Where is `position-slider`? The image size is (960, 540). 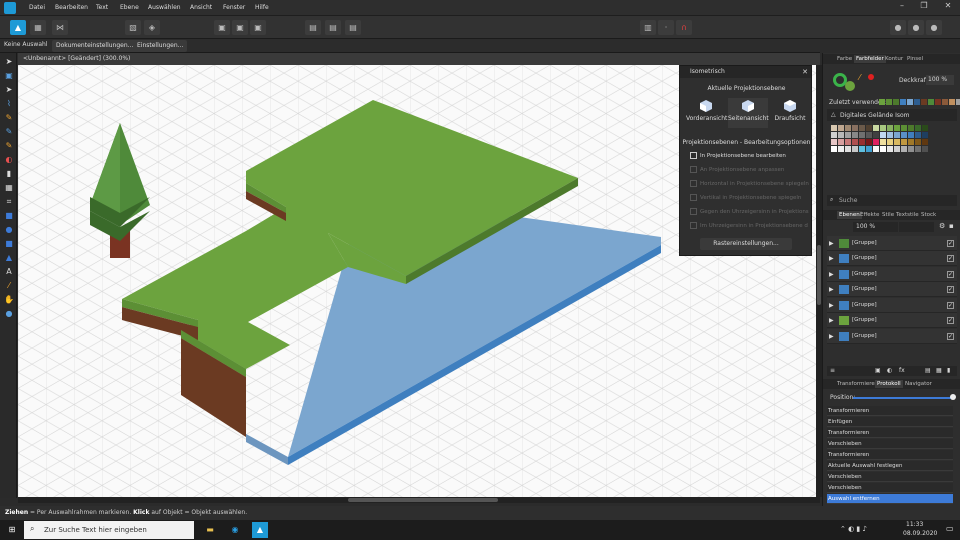 position-slider is located at coordinates (903, 398).